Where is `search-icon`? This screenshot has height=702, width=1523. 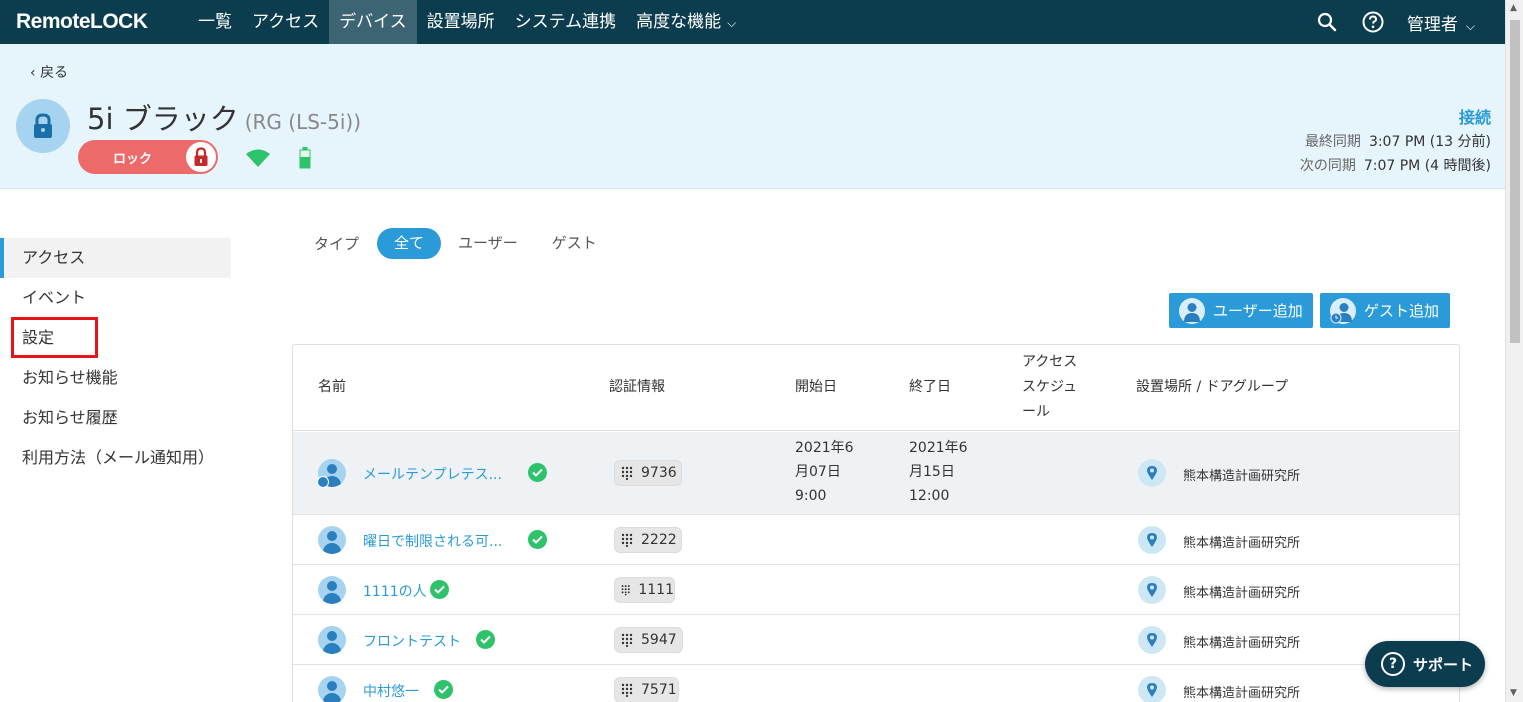
search-icon is located at coordinates (1327, 22).